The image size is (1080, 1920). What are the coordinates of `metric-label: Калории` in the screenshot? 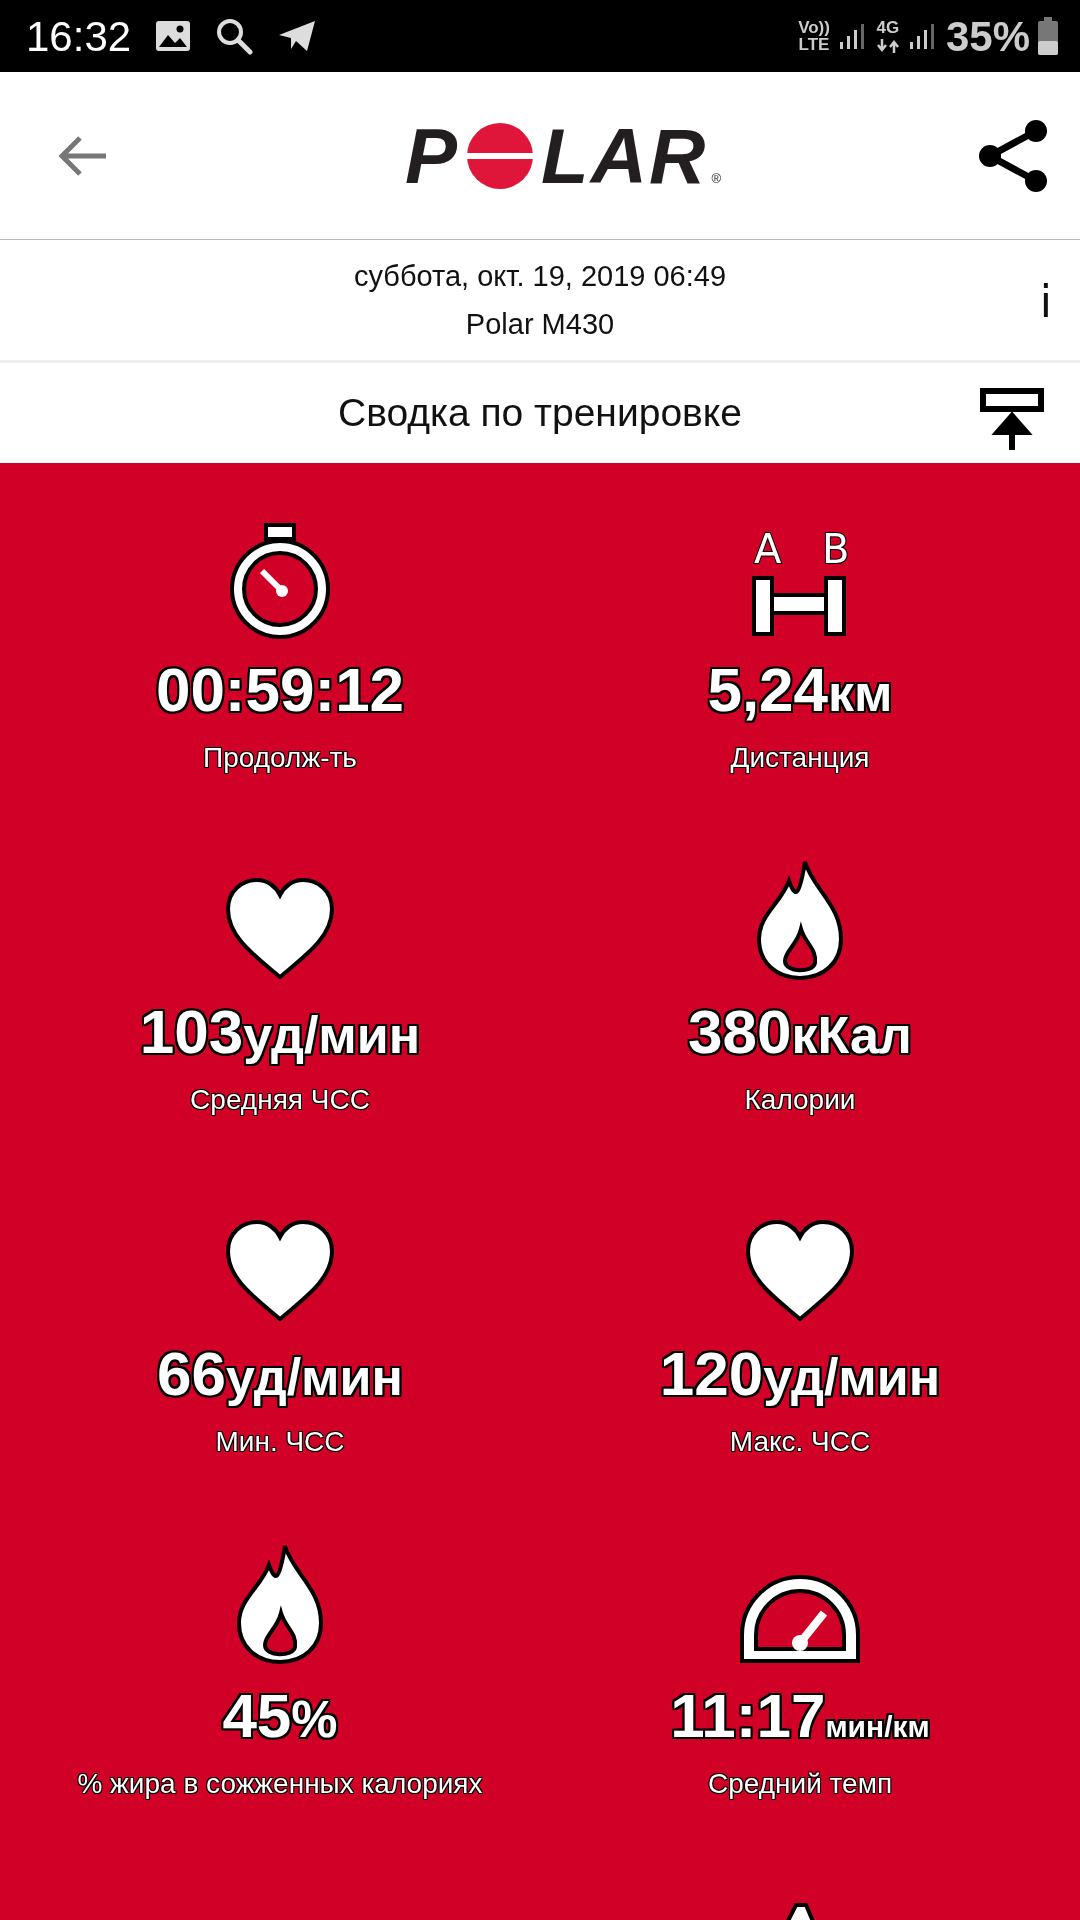 It's located at (800, 1100).